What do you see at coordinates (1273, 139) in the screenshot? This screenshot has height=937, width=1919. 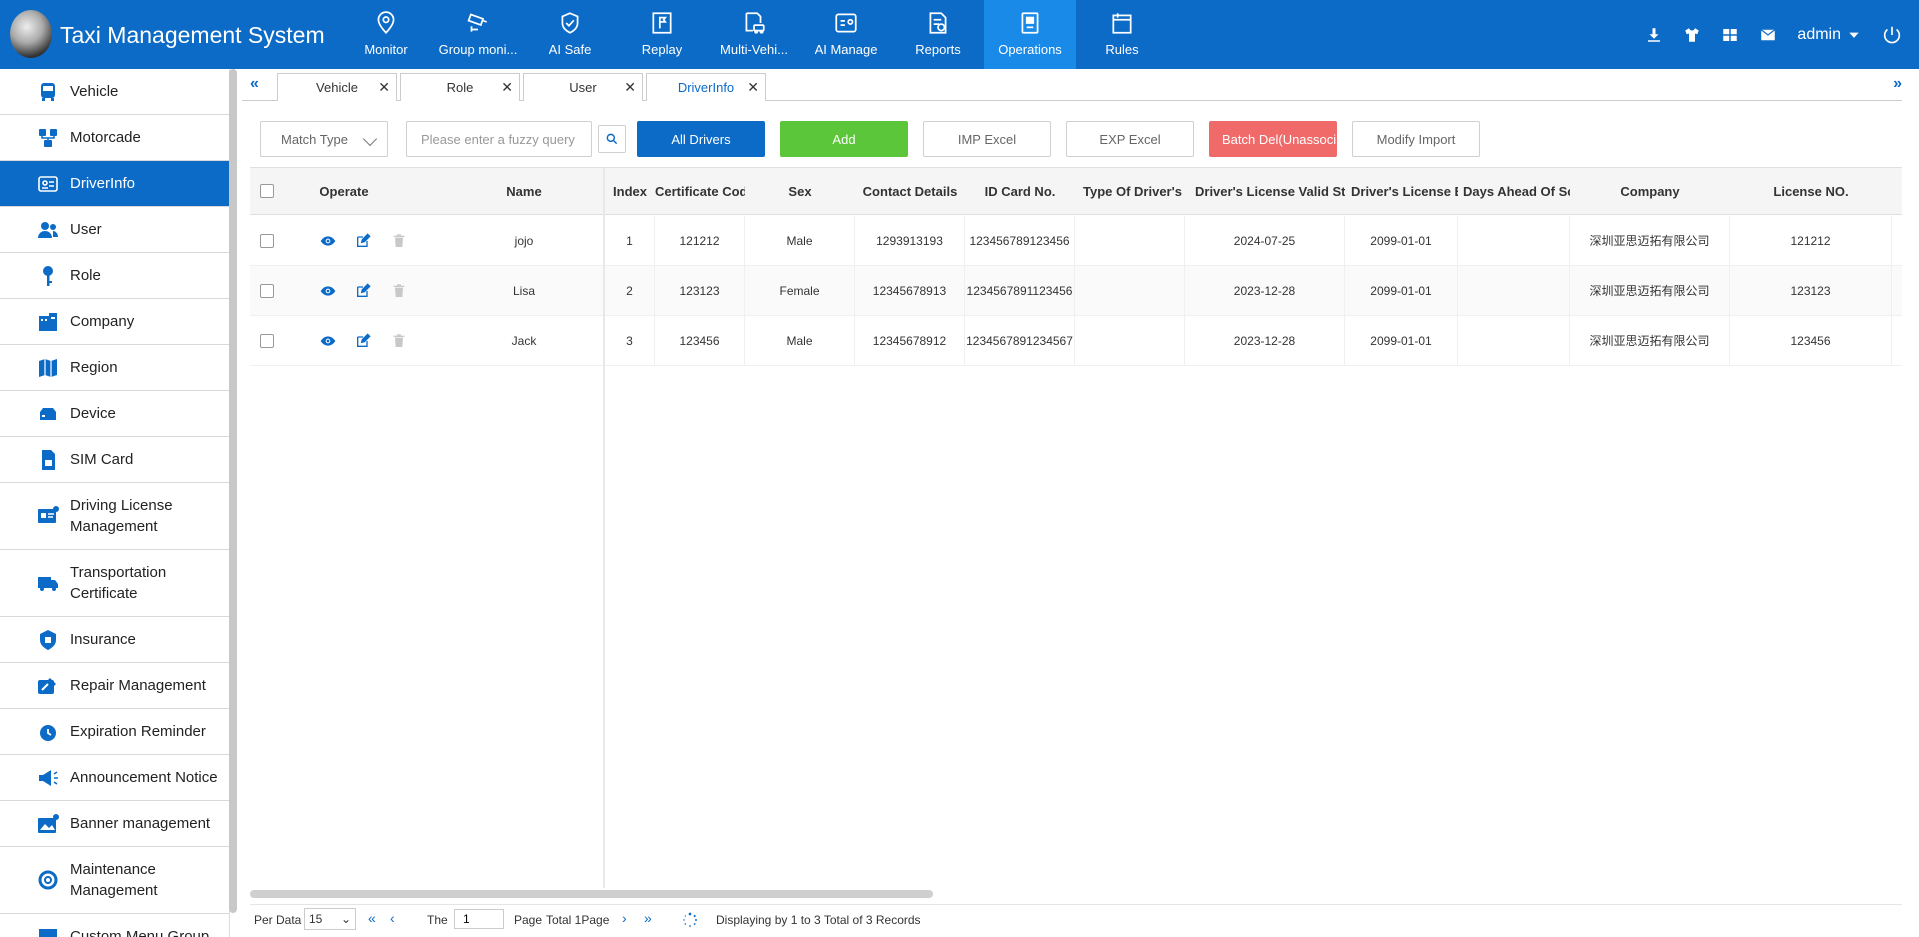 I see `batch-delete-button: Batch Del(Unassociated)` at bounding box center [1273, 139].